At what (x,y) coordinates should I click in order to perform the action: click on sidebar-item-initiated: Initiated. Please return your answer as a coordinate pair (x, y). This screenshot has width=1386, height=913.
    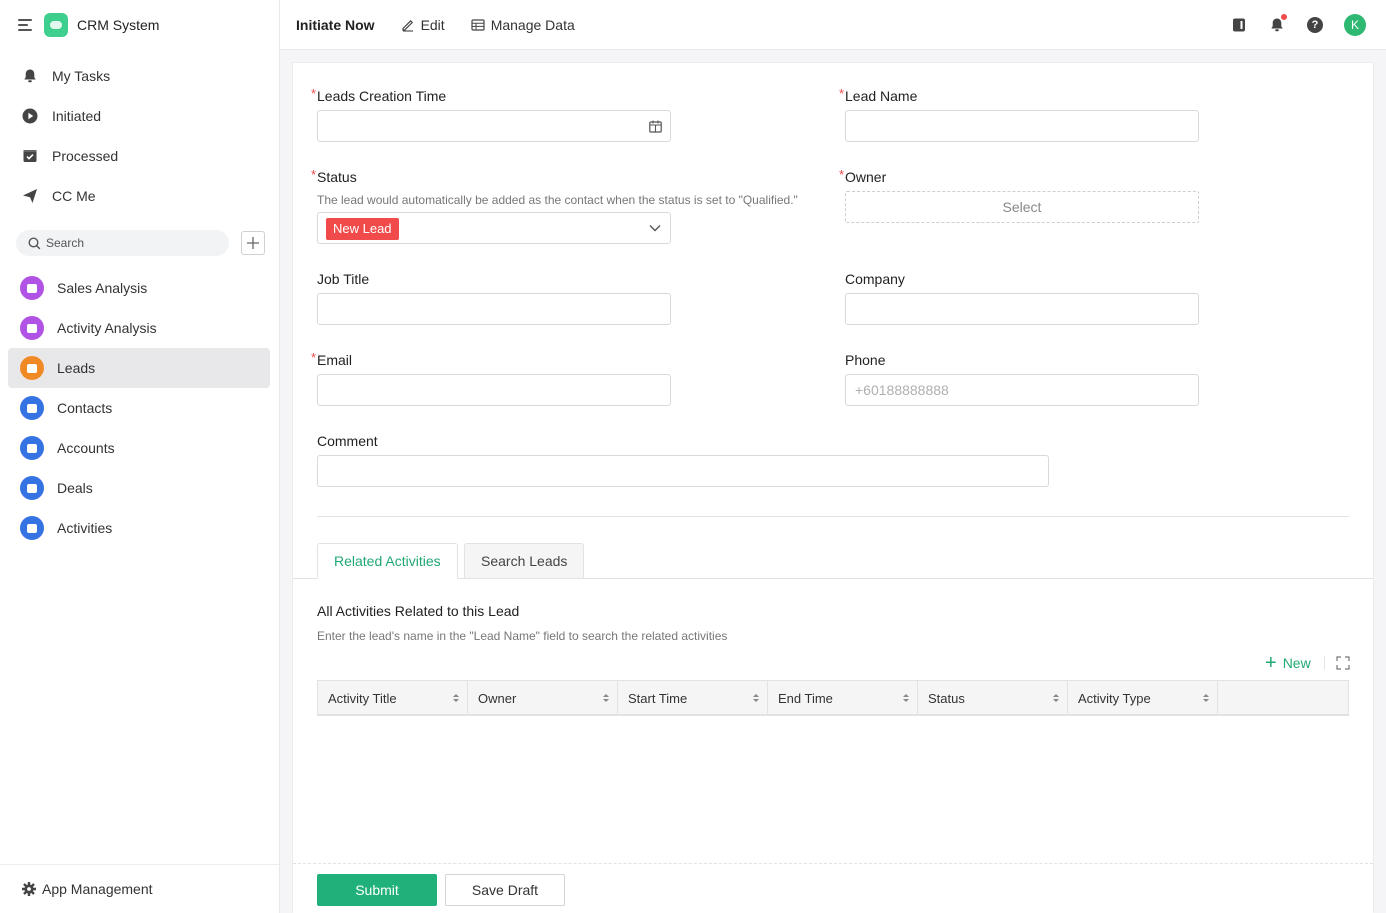
    Looking at the image, I should click on (139, 116).